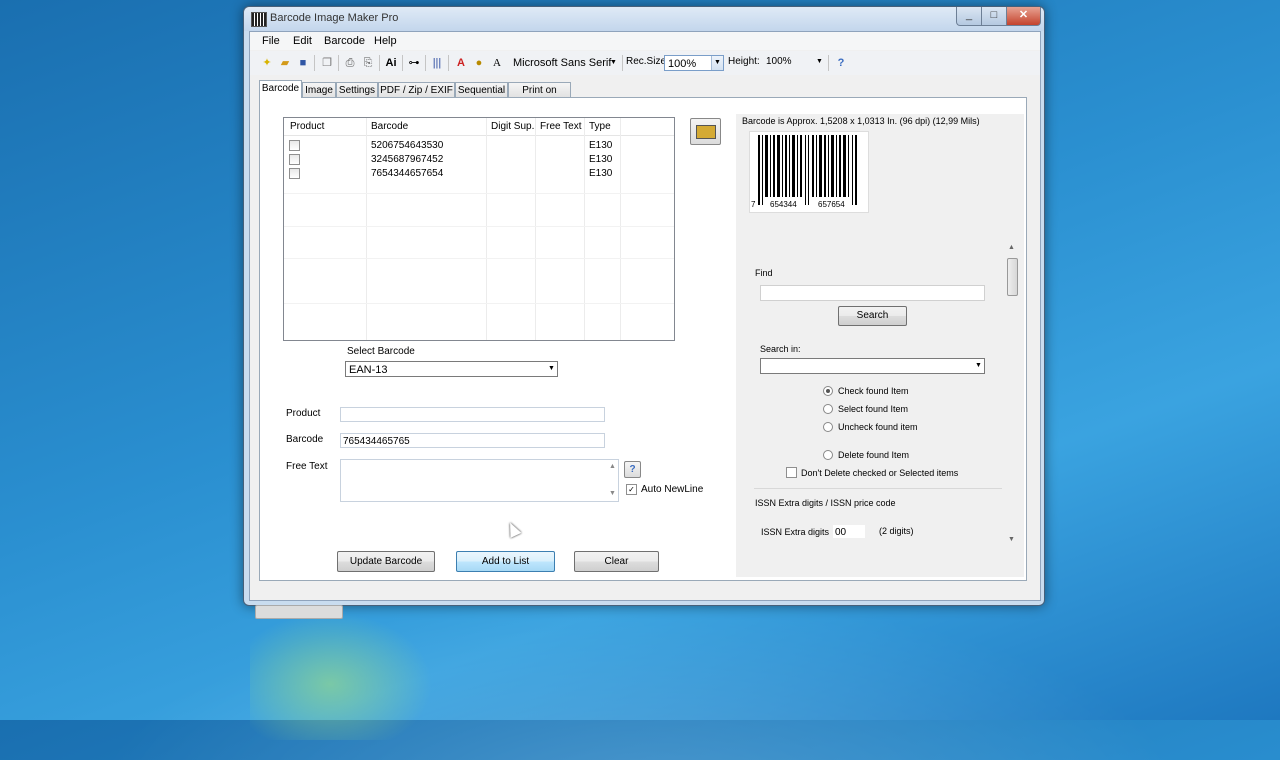  What do you see at coordinates (303, 63) in the screenshot?
I see `save-icon: ■` at bounding box center [303, 63].